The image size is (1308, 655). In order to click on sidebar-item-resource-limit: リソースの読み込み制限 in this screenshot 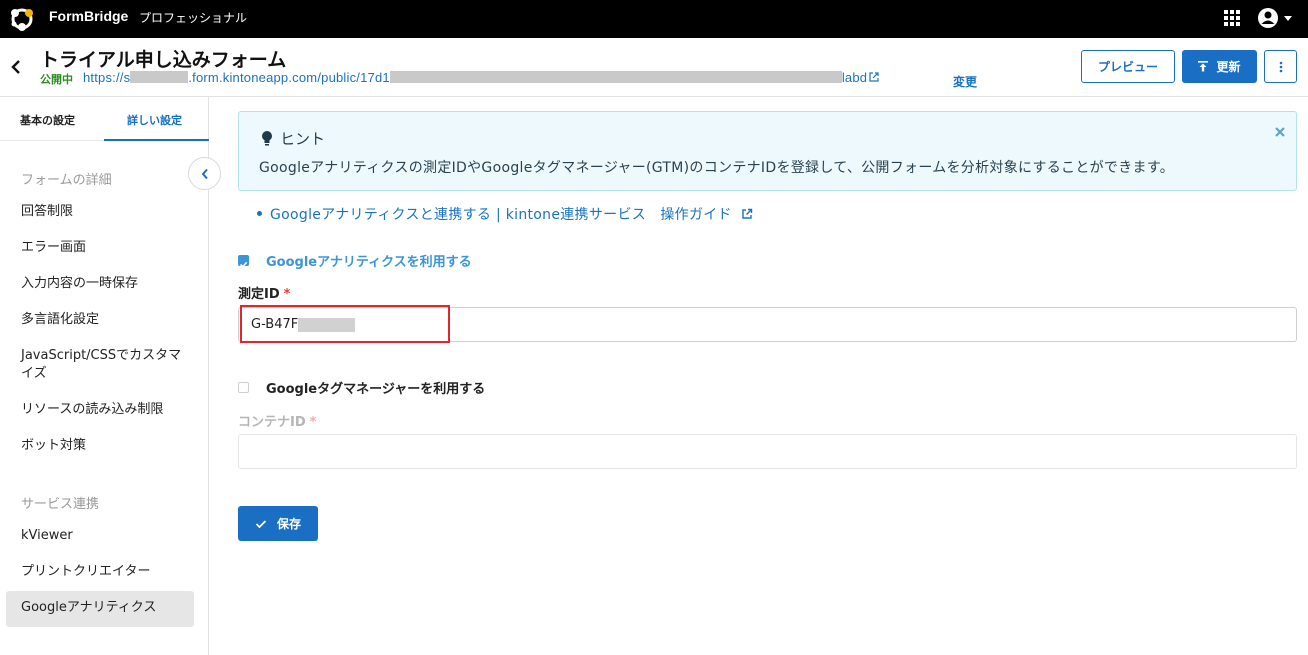, I will do `click(106, 410)`.